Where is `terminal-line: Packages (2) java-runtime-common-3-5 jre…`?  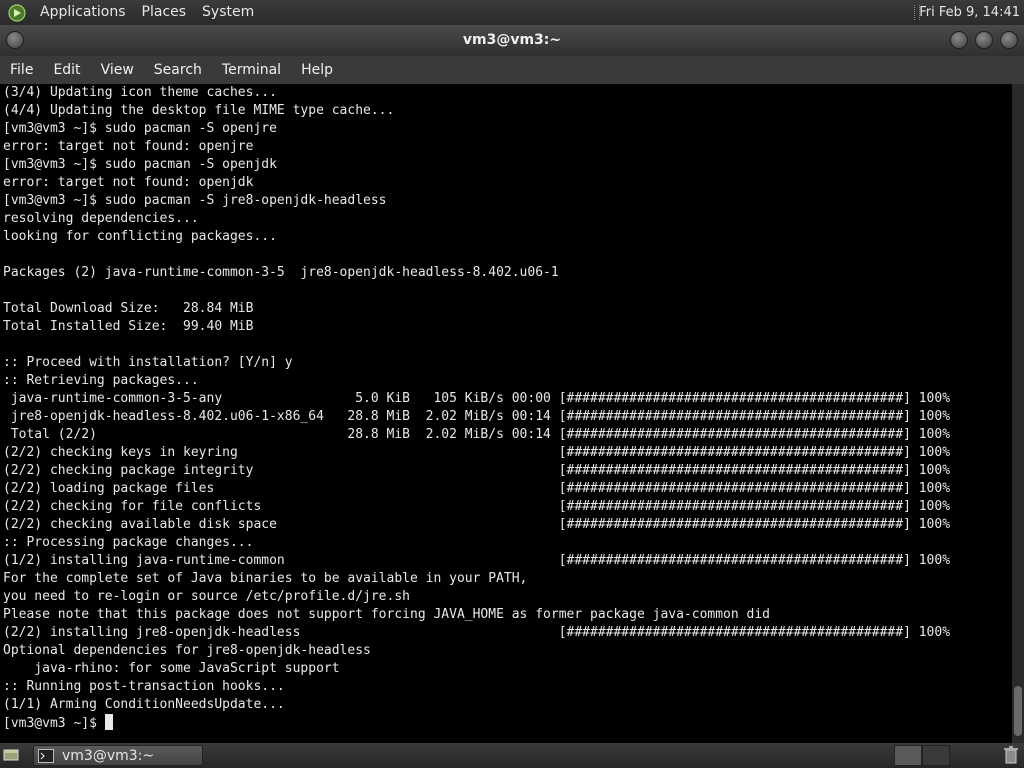 terminal-line: Packages (2) java-runtime-common-3-5 jre… is located at coordinates (281, 272).